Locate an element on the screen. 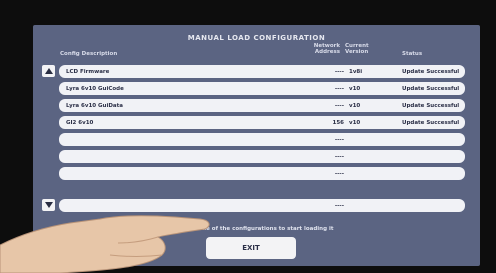  column-header-description: Config Description is located at coordinates (89, 54).